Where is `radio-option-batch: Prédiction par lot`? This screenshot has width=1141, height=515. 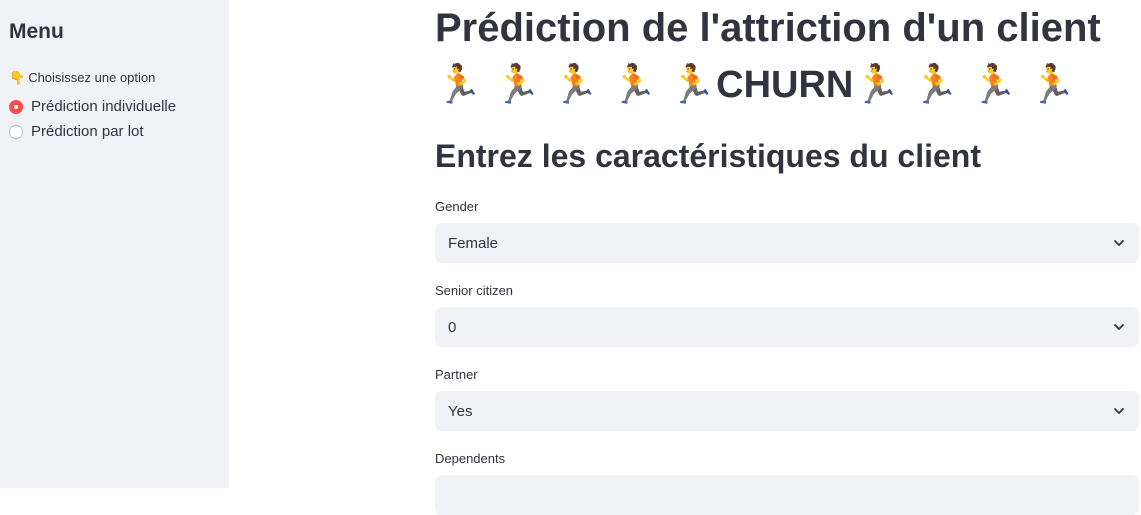 radio-option-batch: Prédiction par lot is located at coordinates (76, 131).